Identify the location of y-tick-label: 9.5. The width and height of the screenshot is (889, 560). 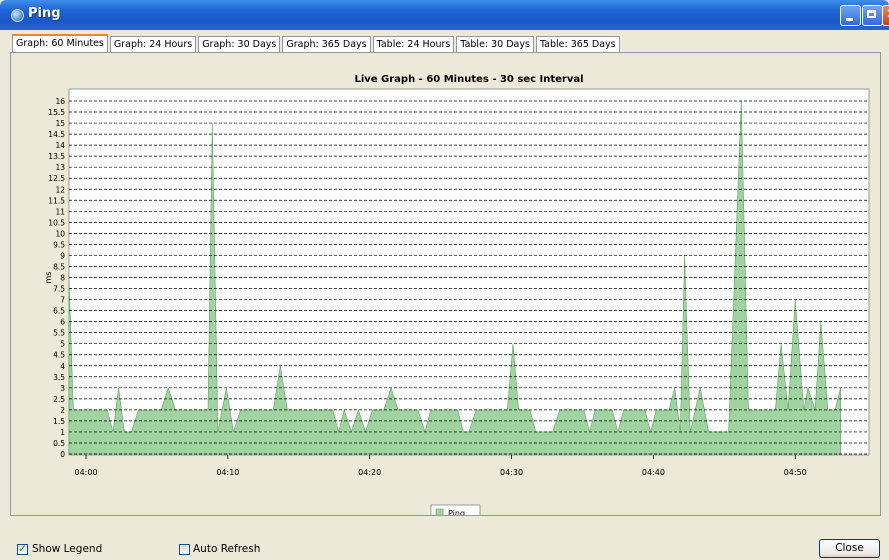
(59, 244).